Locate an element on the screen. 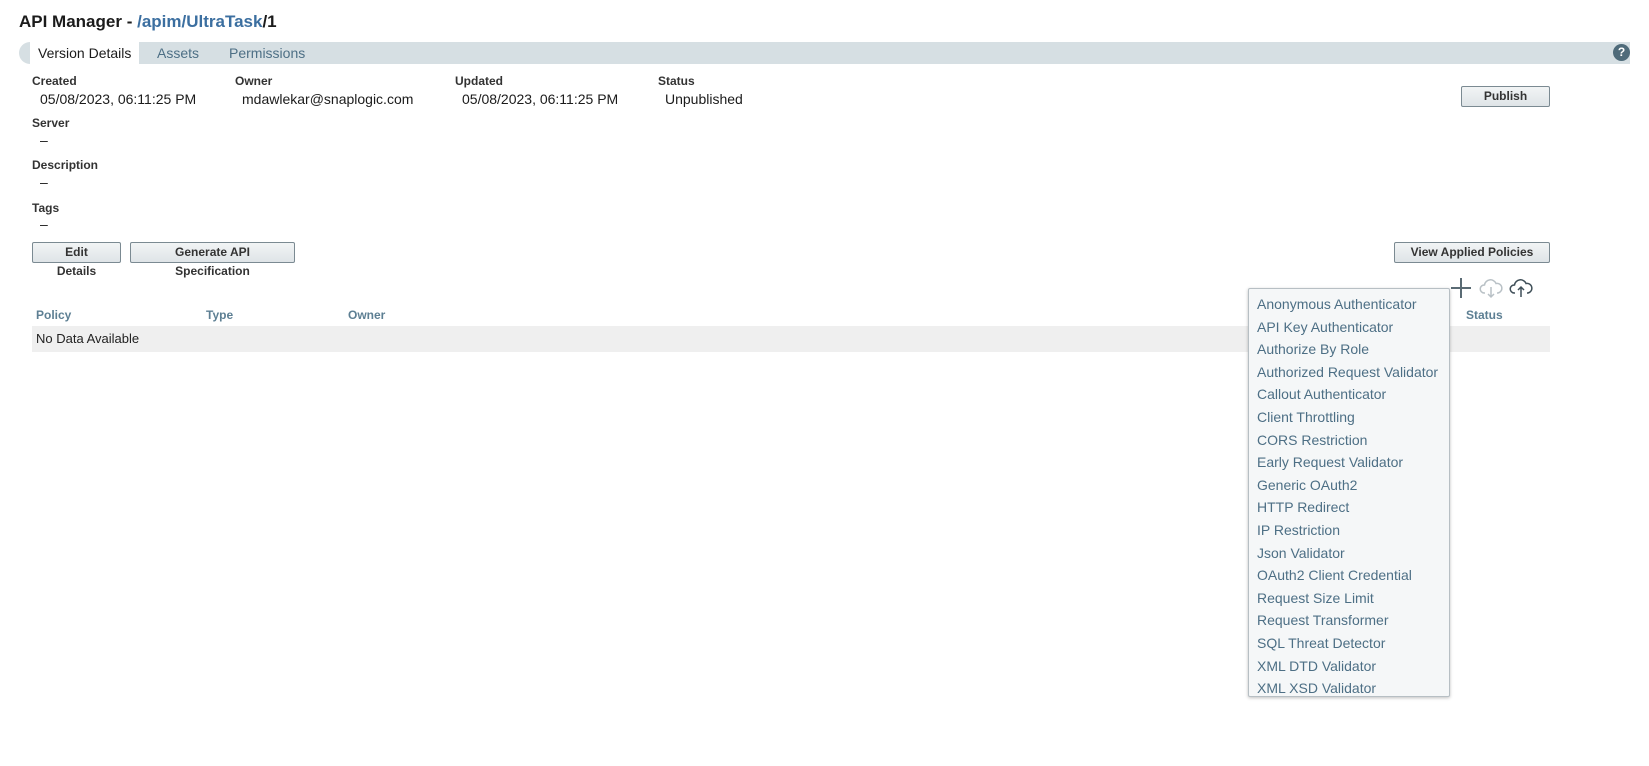 The width and height of the screenshot is (1649, 766). view-applied-policies-button: View Applied Policies is located at coordinates (1472, 252).